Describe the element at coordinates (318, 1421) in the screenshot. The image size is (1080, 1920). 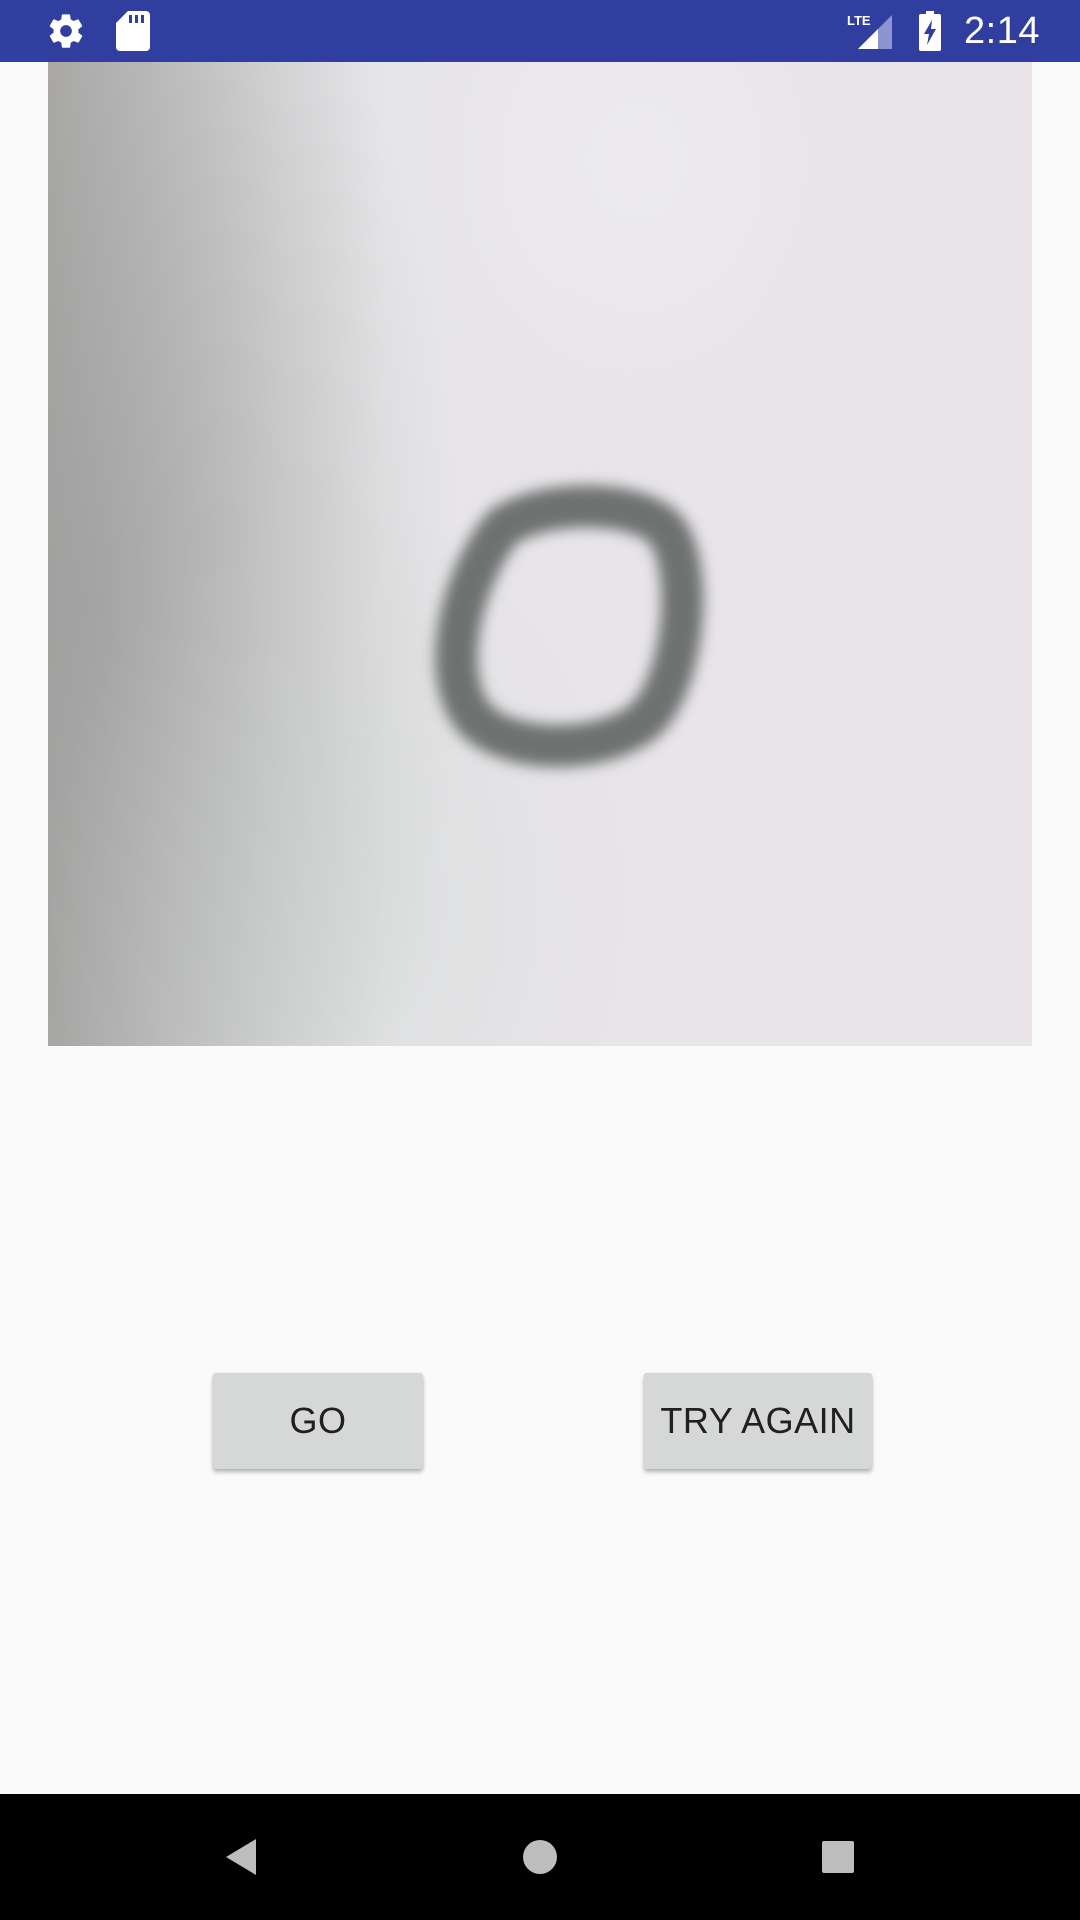
I see `go-button: GO` at that location.